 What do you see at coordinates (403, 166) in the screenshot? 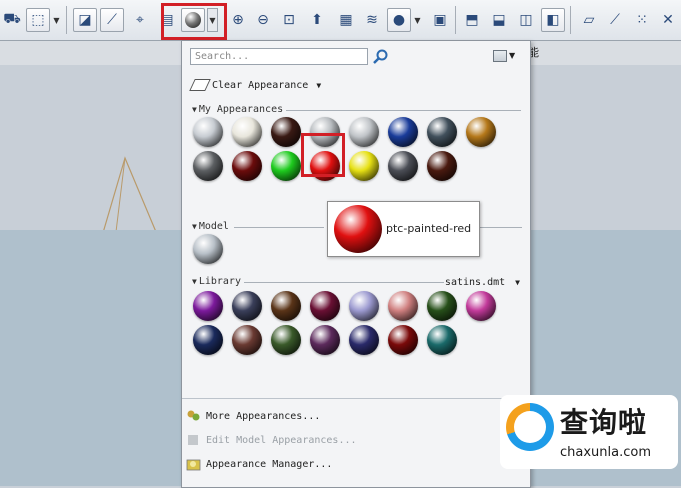
I see `appearance-swatch-granite` at bounding box center [403, 166].